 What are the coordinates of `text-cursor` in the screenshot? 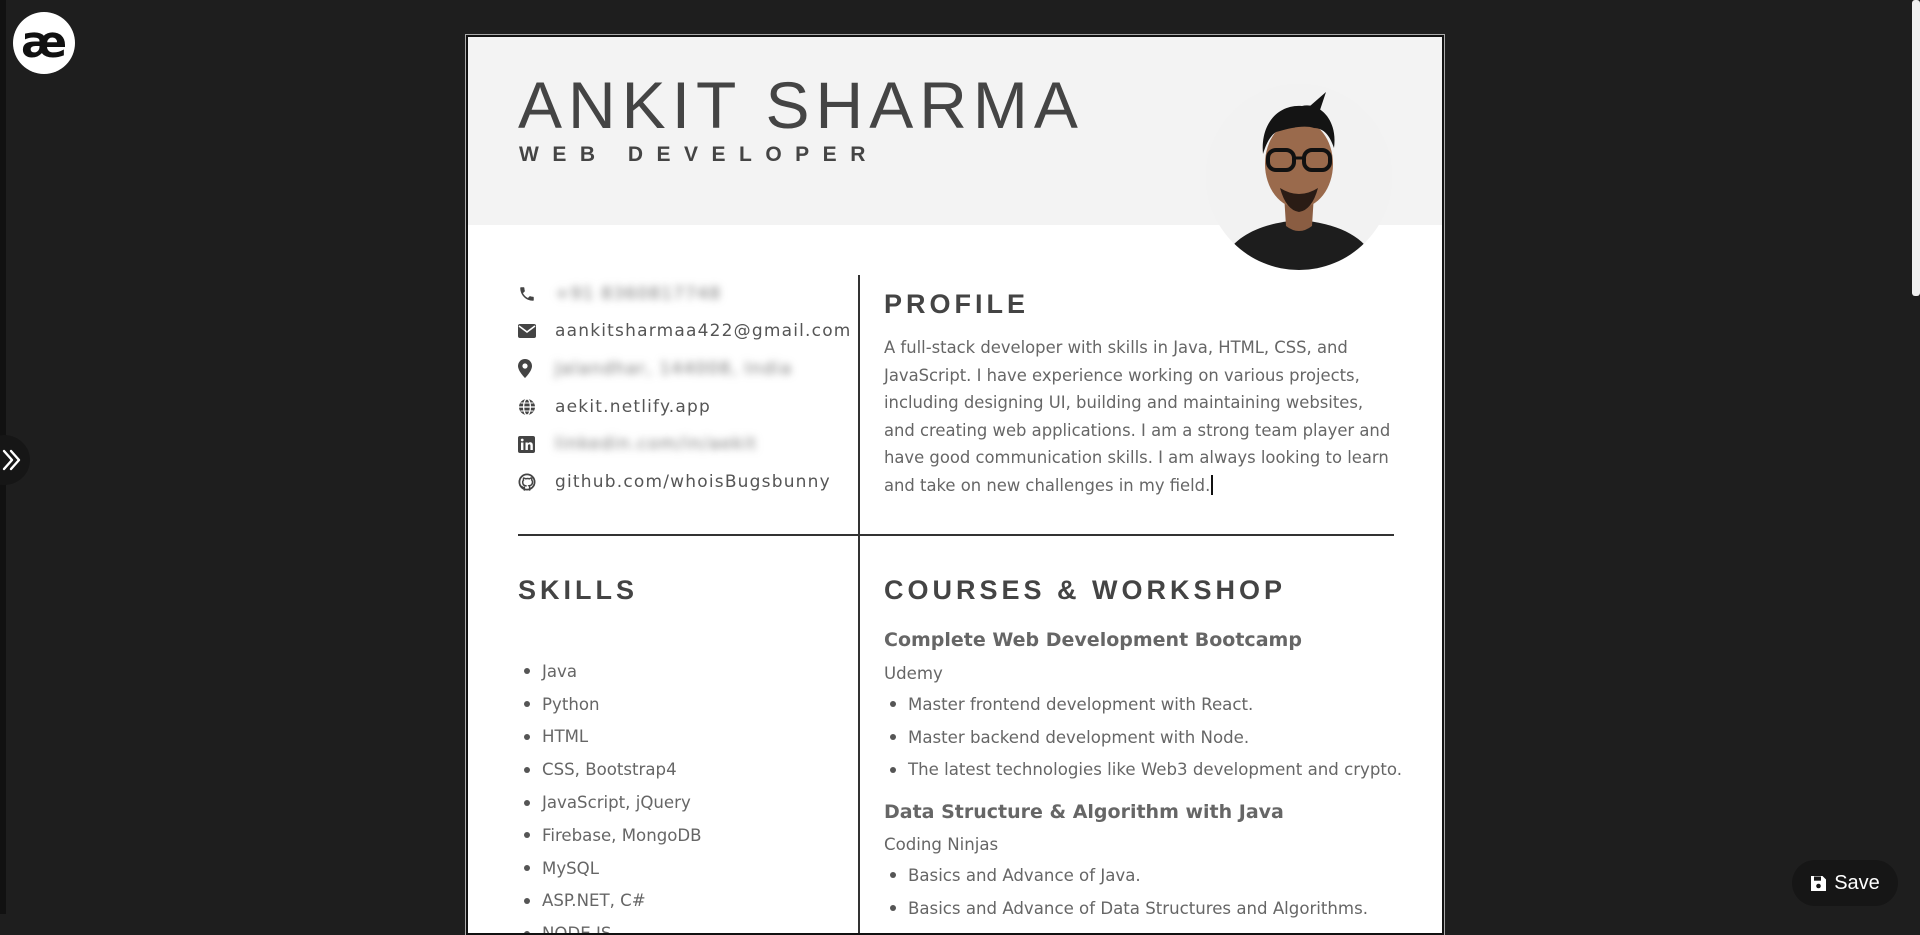 It's located at (1212, 484).